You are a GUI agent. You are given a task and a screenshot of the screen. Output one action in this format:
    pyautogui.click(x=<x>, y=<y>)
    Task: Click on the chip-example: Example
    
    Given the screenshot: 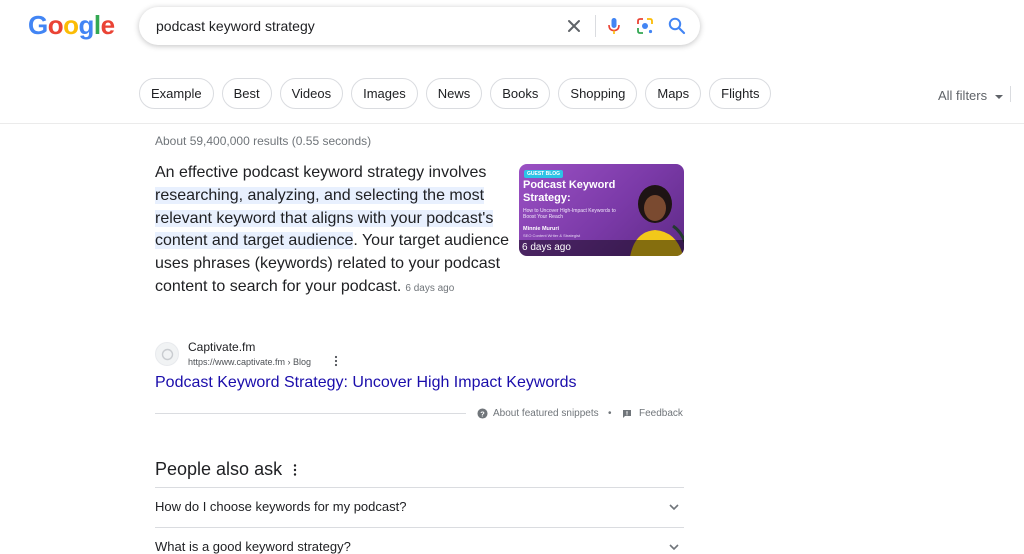 What is the action you would take?
    pyautogui.click(x=176, y=93)
    